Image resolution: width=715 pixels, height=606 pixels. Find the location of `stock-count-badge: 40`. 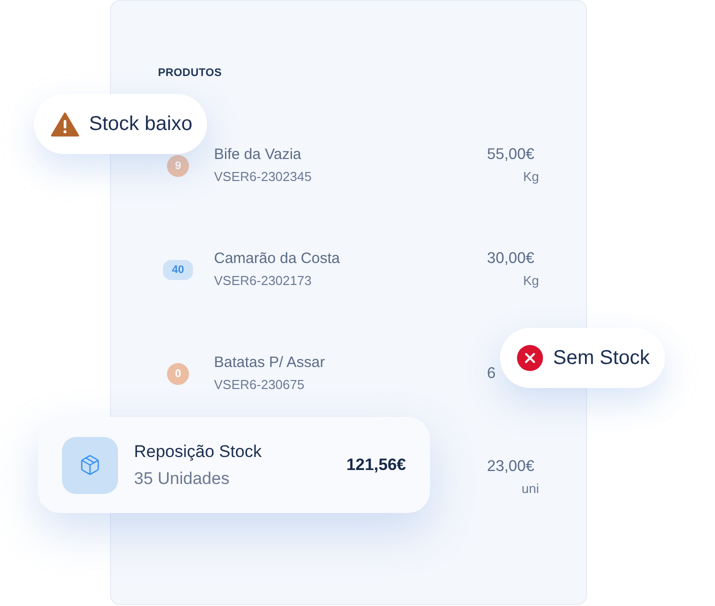

stock-count-badge: 40 is located at coordinates (178, 270).